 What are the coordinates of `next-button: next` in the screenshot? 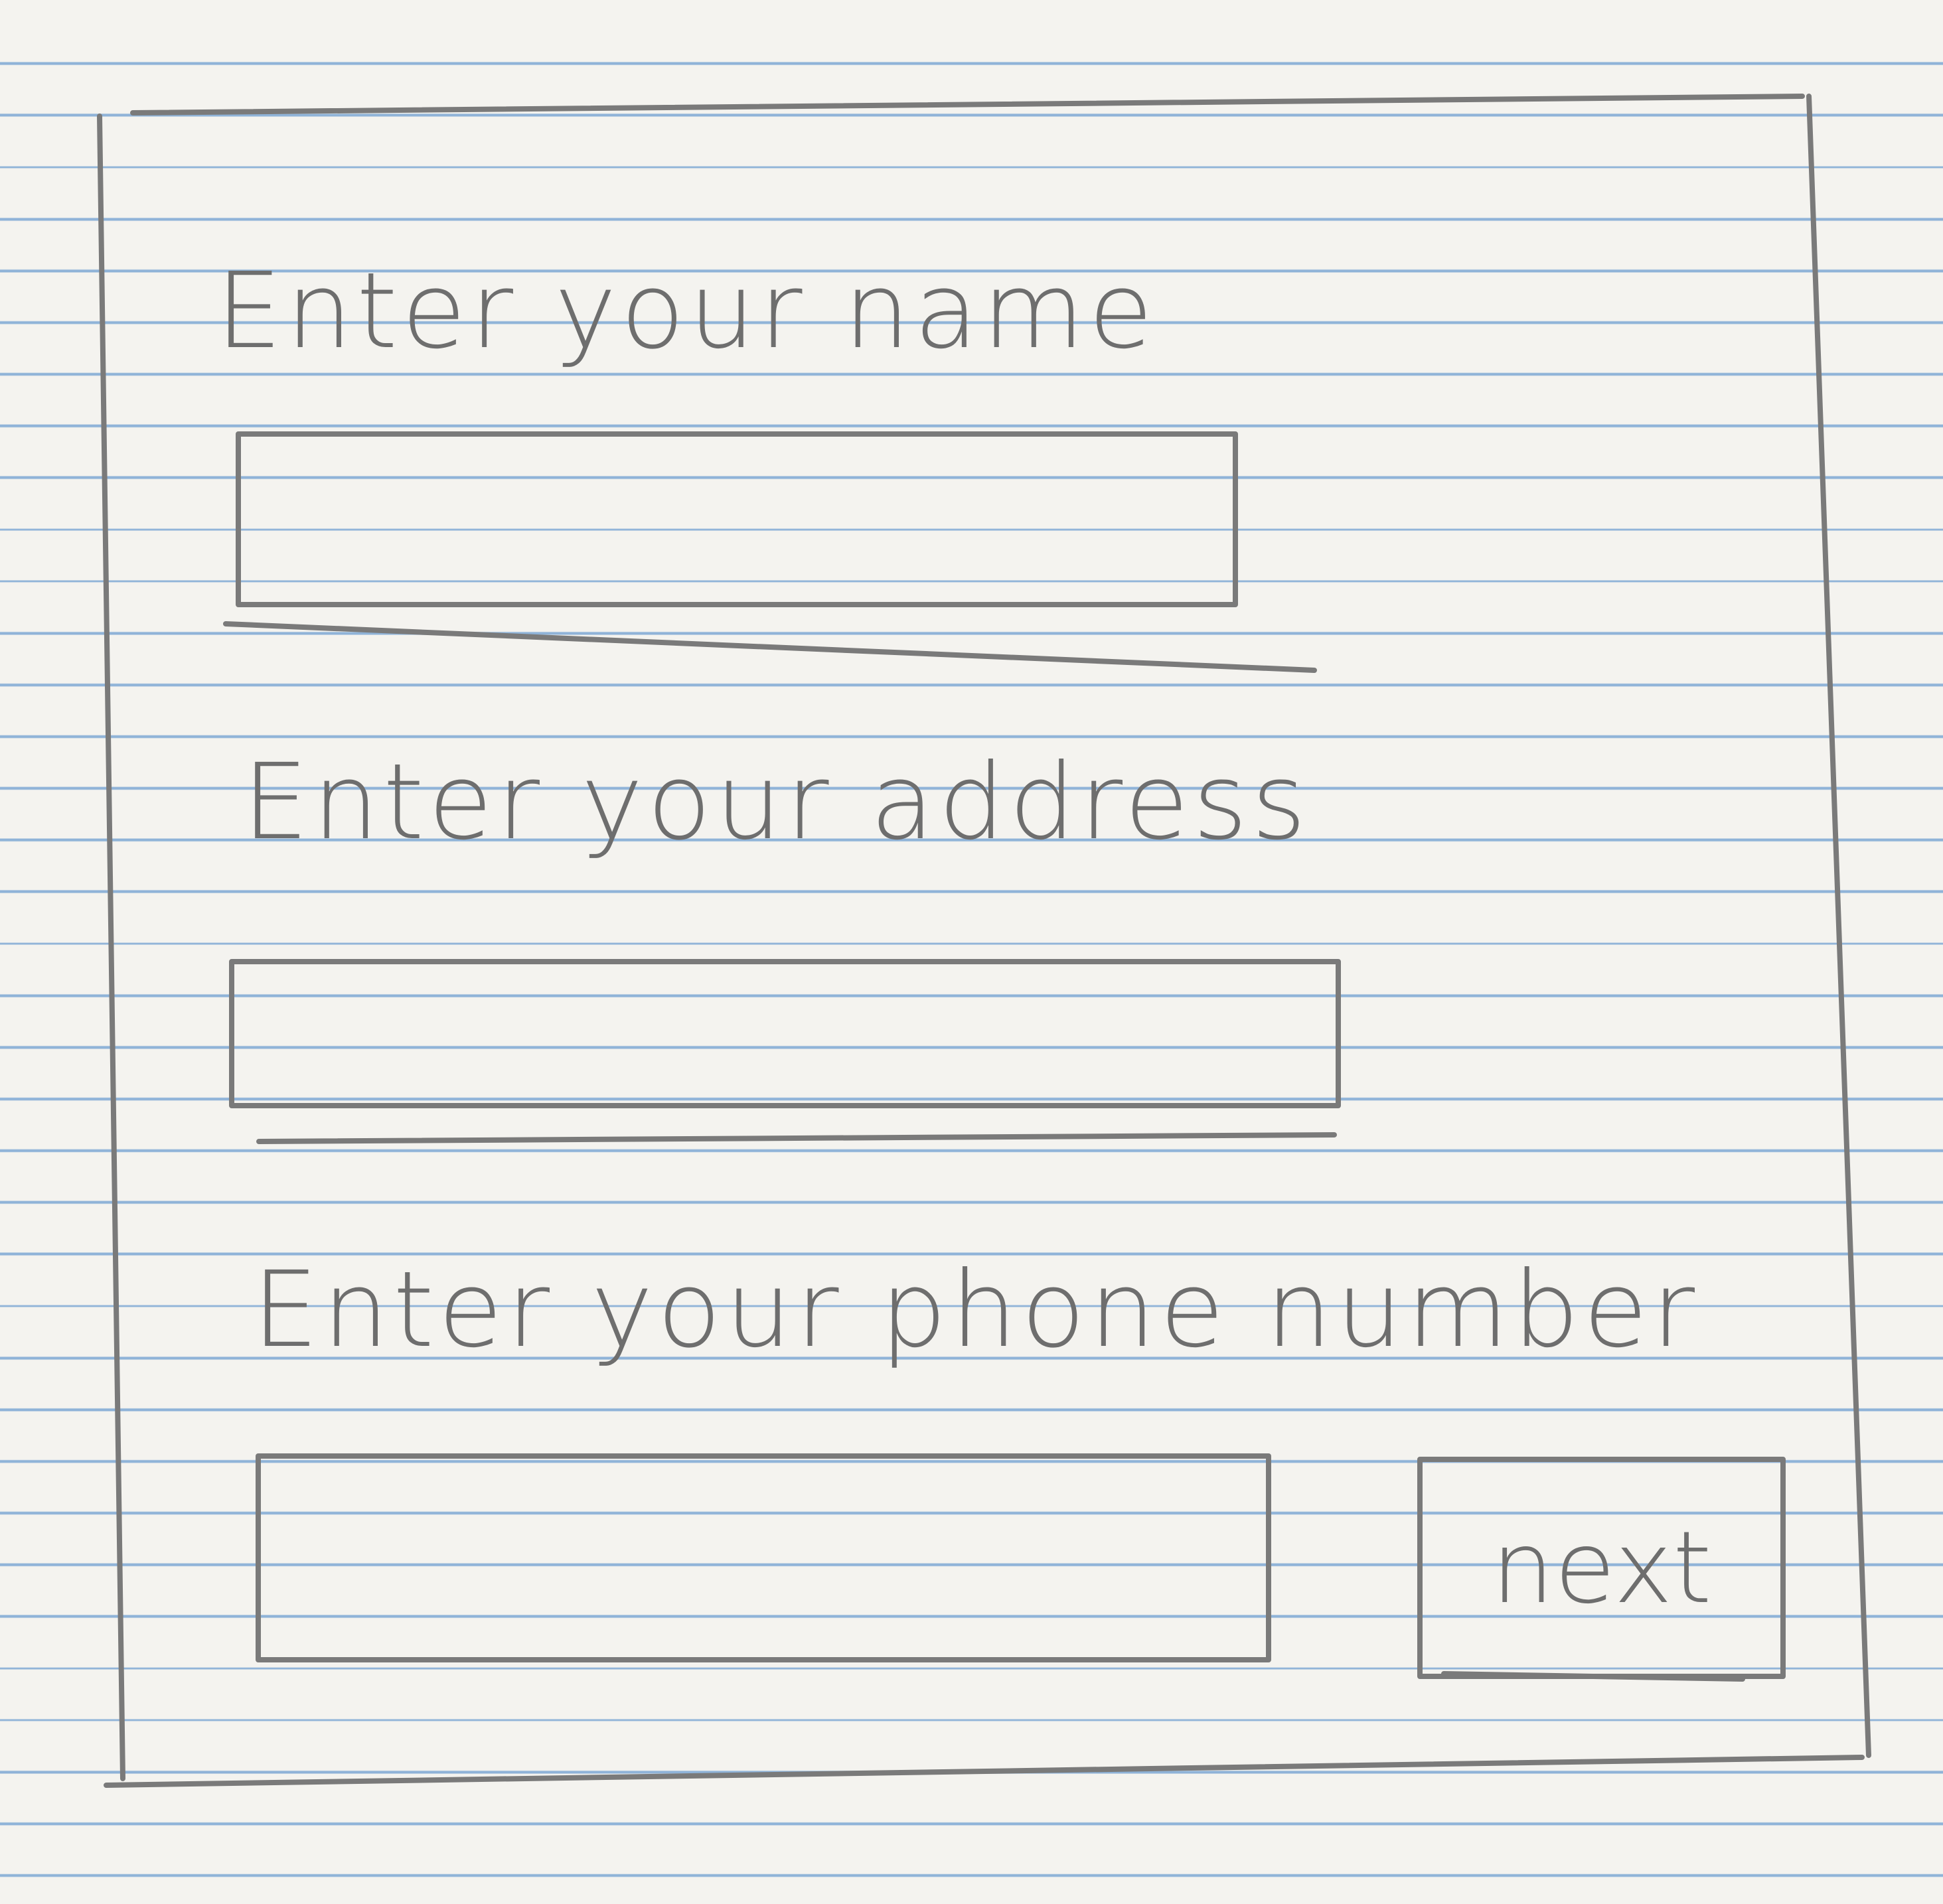 It's located at (1601, 1568).